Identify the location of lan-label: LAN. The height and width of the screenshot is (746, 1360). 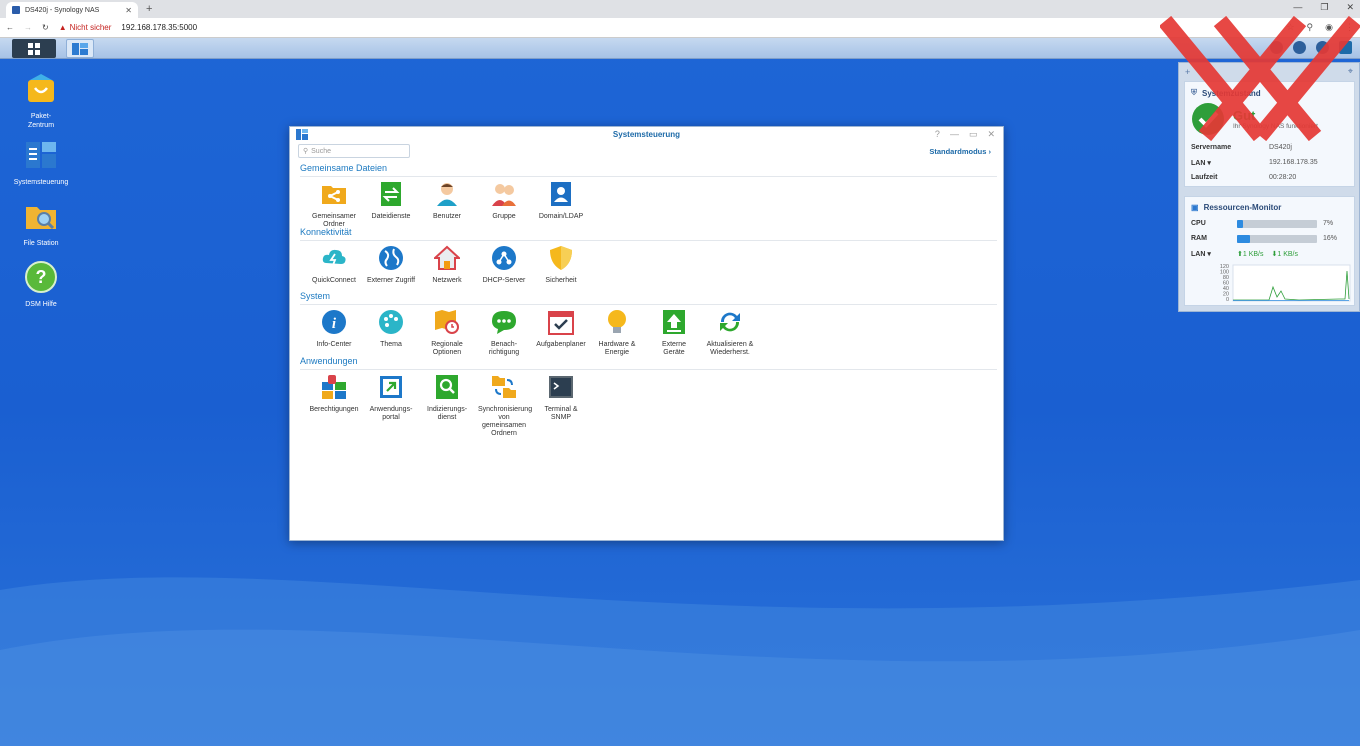
(1198, 254).